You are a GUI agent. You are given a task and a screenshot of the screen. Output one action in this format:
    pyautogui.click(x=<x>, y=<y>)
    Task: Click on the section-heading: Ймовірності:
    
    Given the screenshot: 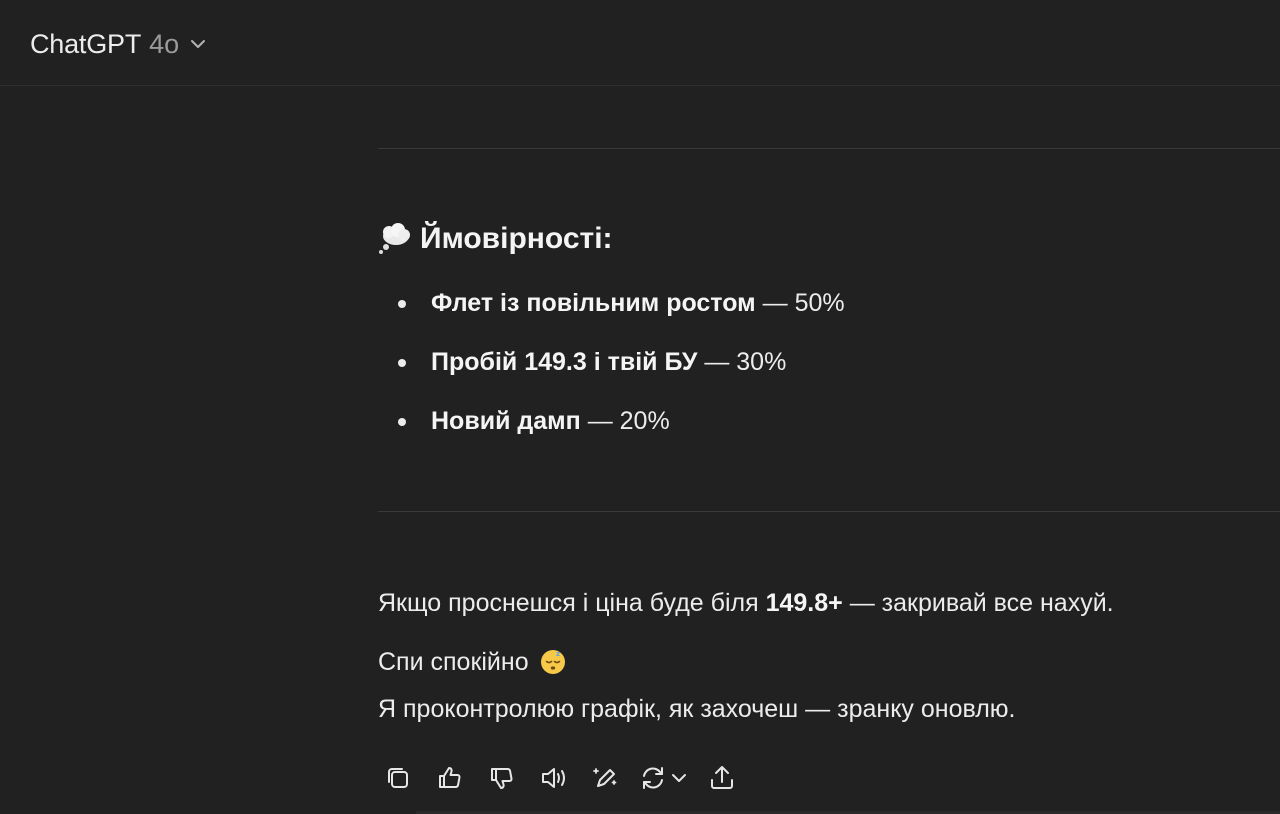 What is the action you would take?
    pyautogui.click(x=495, y=239)
    